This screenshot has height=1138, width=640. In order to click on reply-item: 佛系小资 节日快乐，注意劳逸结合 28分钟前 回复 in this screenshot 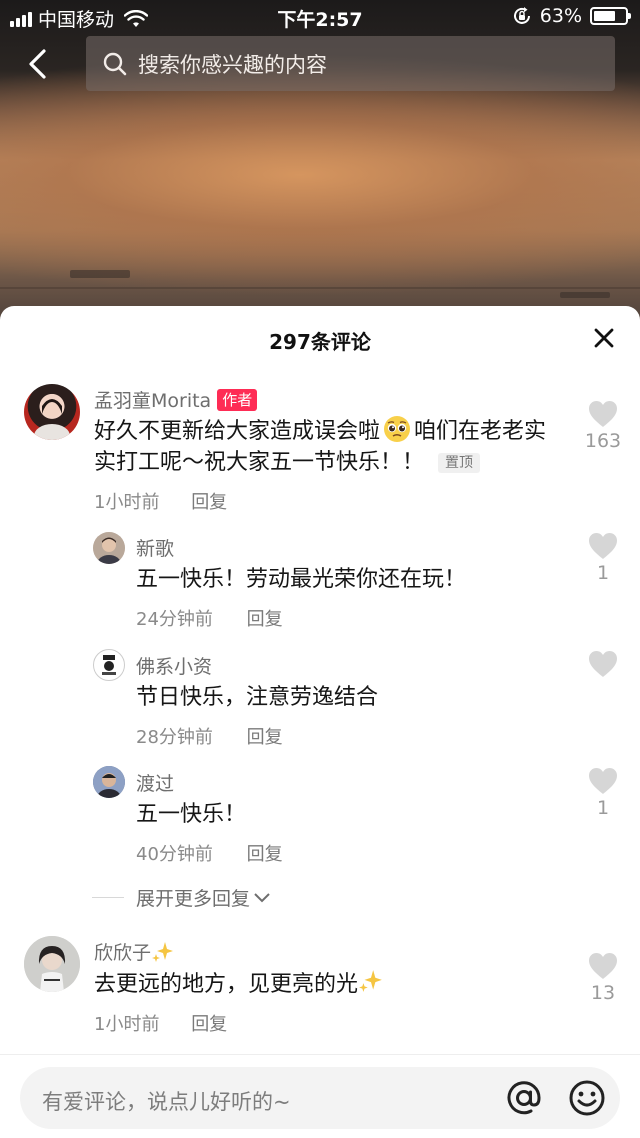, I will do `click(320, 701)`.